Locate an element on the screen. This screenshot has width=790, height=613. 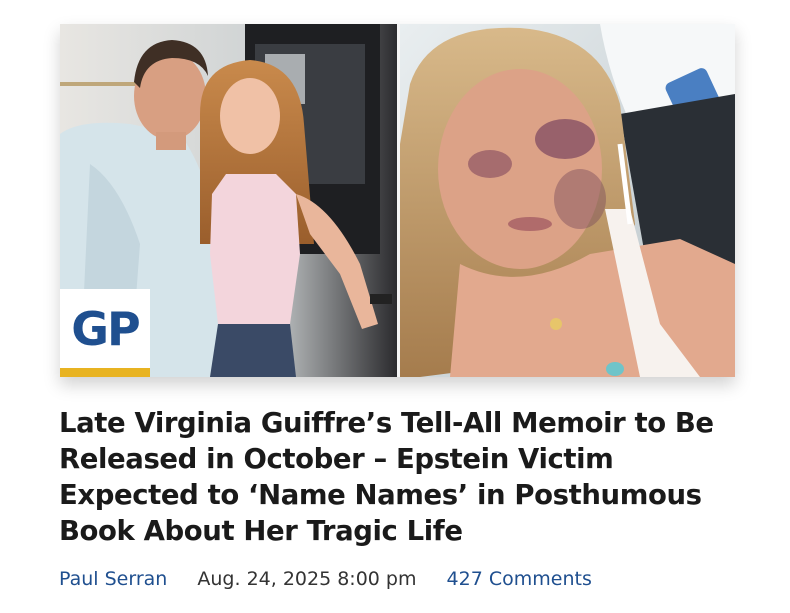
comments-link: 427 Comments is located at coordinates (519, 579).